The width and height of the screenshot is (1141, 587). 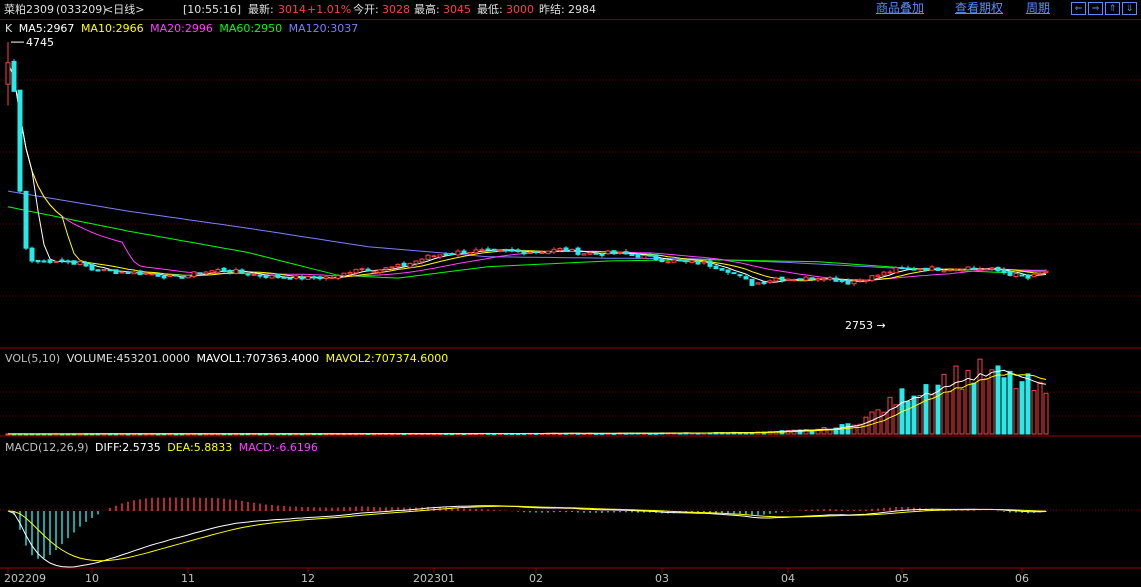 I want to click on vol-mavol2: MAVOL2:707374.6000, so click(x=387, y=358).